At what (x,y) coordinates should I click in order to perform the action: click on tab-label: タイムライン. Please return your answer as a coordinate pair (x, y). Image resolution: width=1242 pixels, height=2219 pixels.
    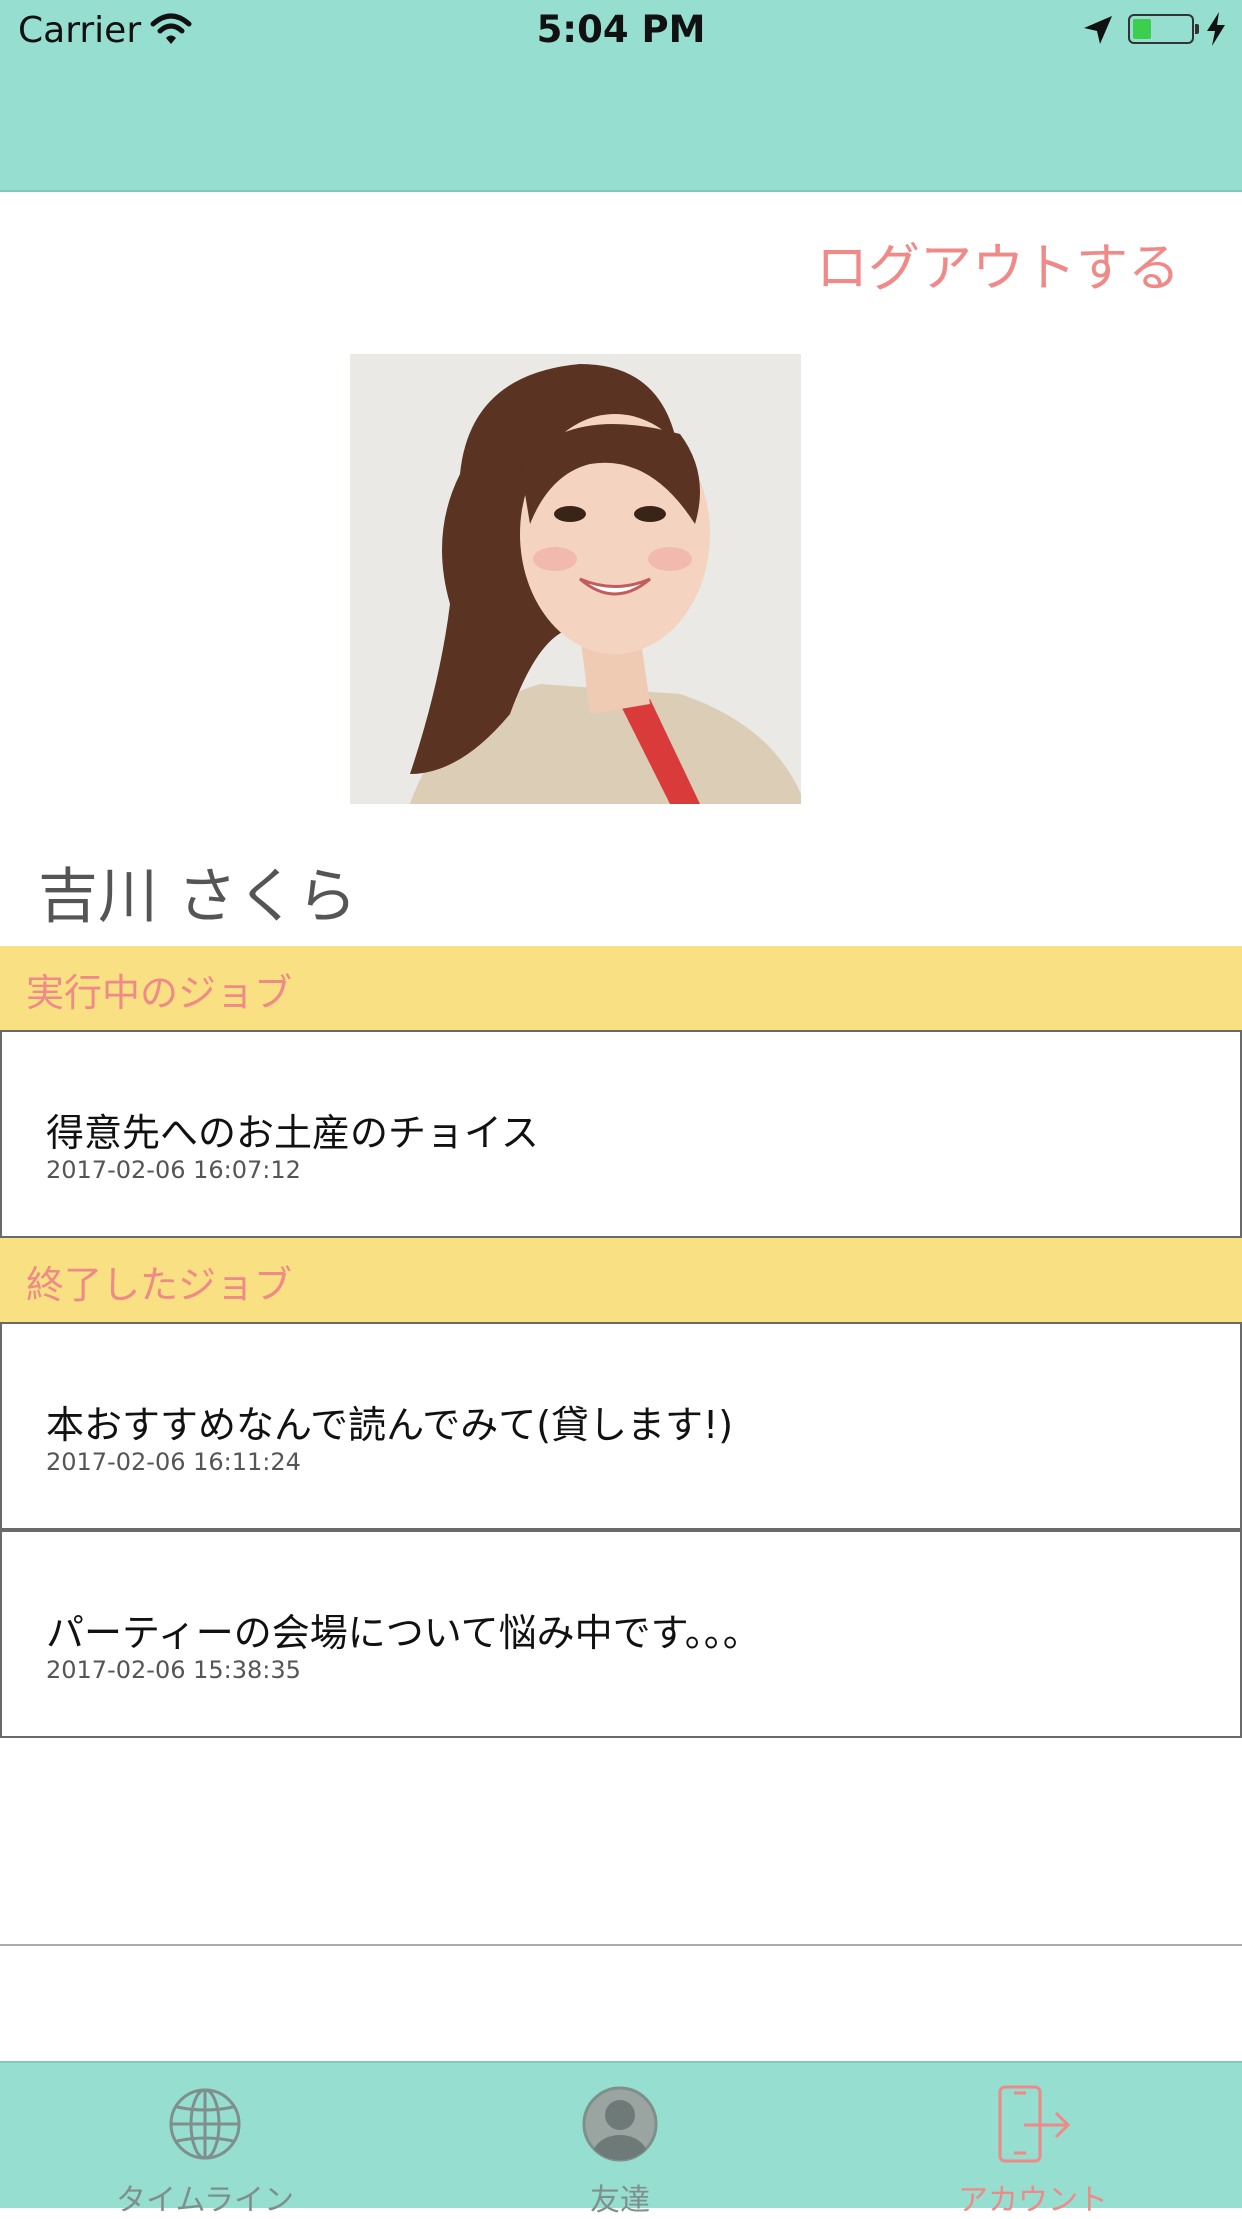
    Looking at the image, I should click on (205, 2200).